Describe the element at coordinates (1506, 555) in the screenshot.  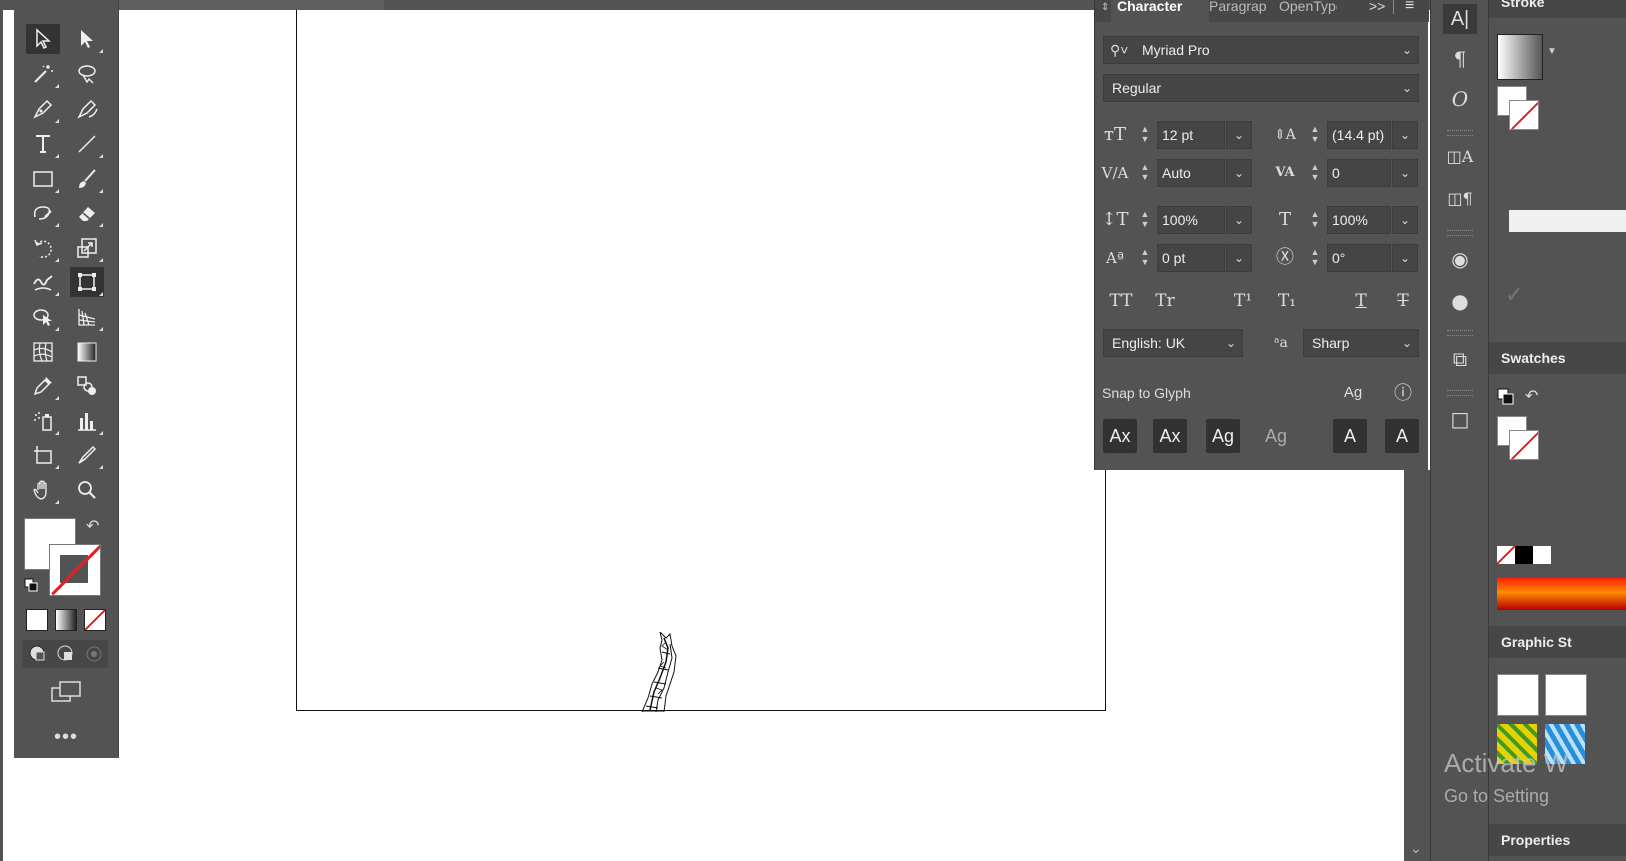
I see `none-swatch` at that location.